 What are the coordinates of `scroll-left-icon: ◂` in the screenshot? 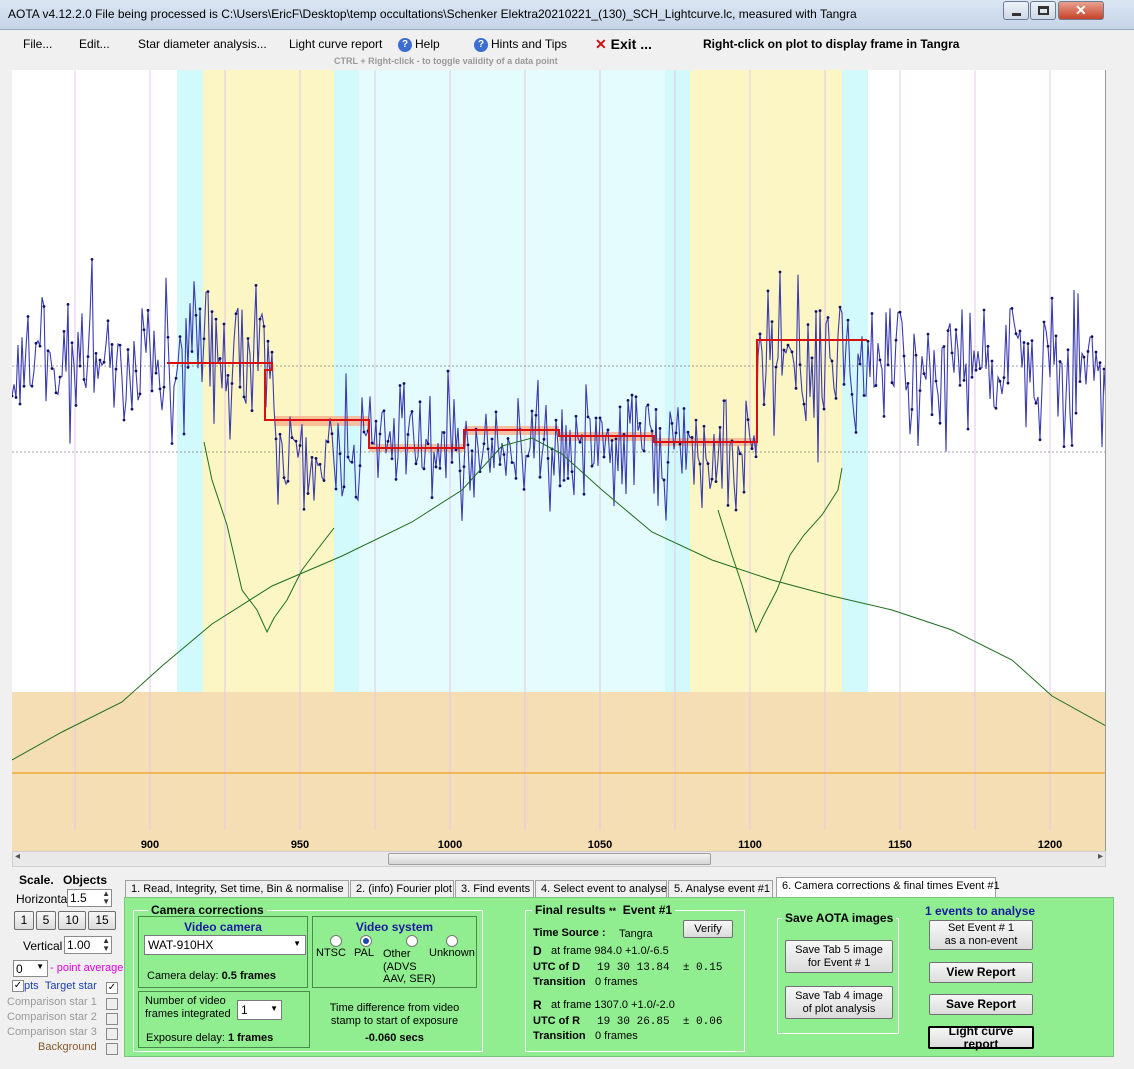 It's located at (17, 856).